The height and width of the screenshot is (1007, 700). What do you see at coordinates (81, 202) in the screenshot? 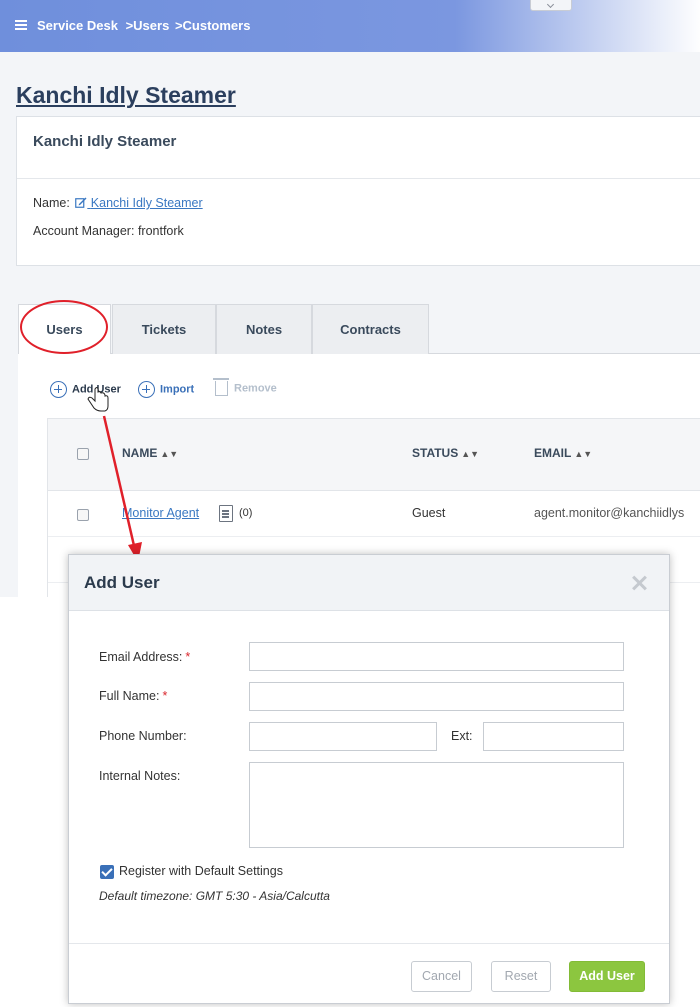
I see `edit-icon` at bounding box center [81, 202].